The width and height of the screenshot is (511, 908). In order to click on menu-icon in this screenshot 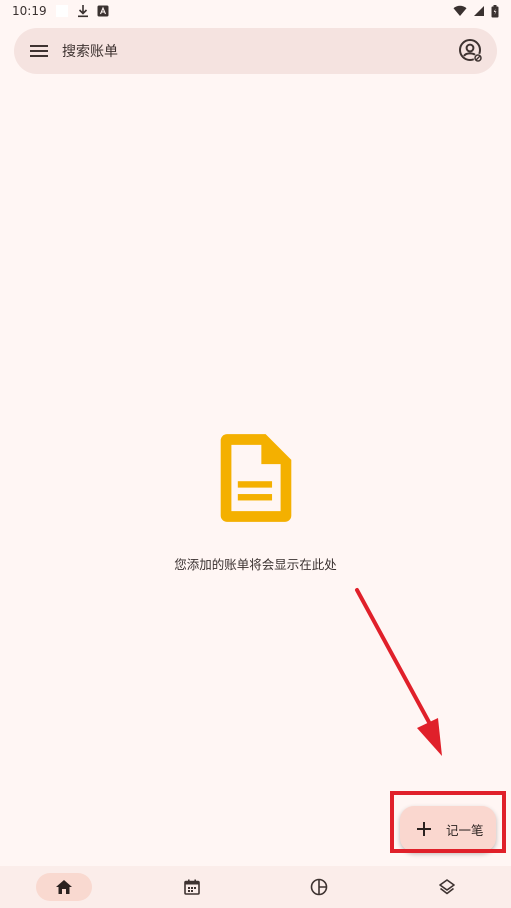, I will do `click(39, 51)`.